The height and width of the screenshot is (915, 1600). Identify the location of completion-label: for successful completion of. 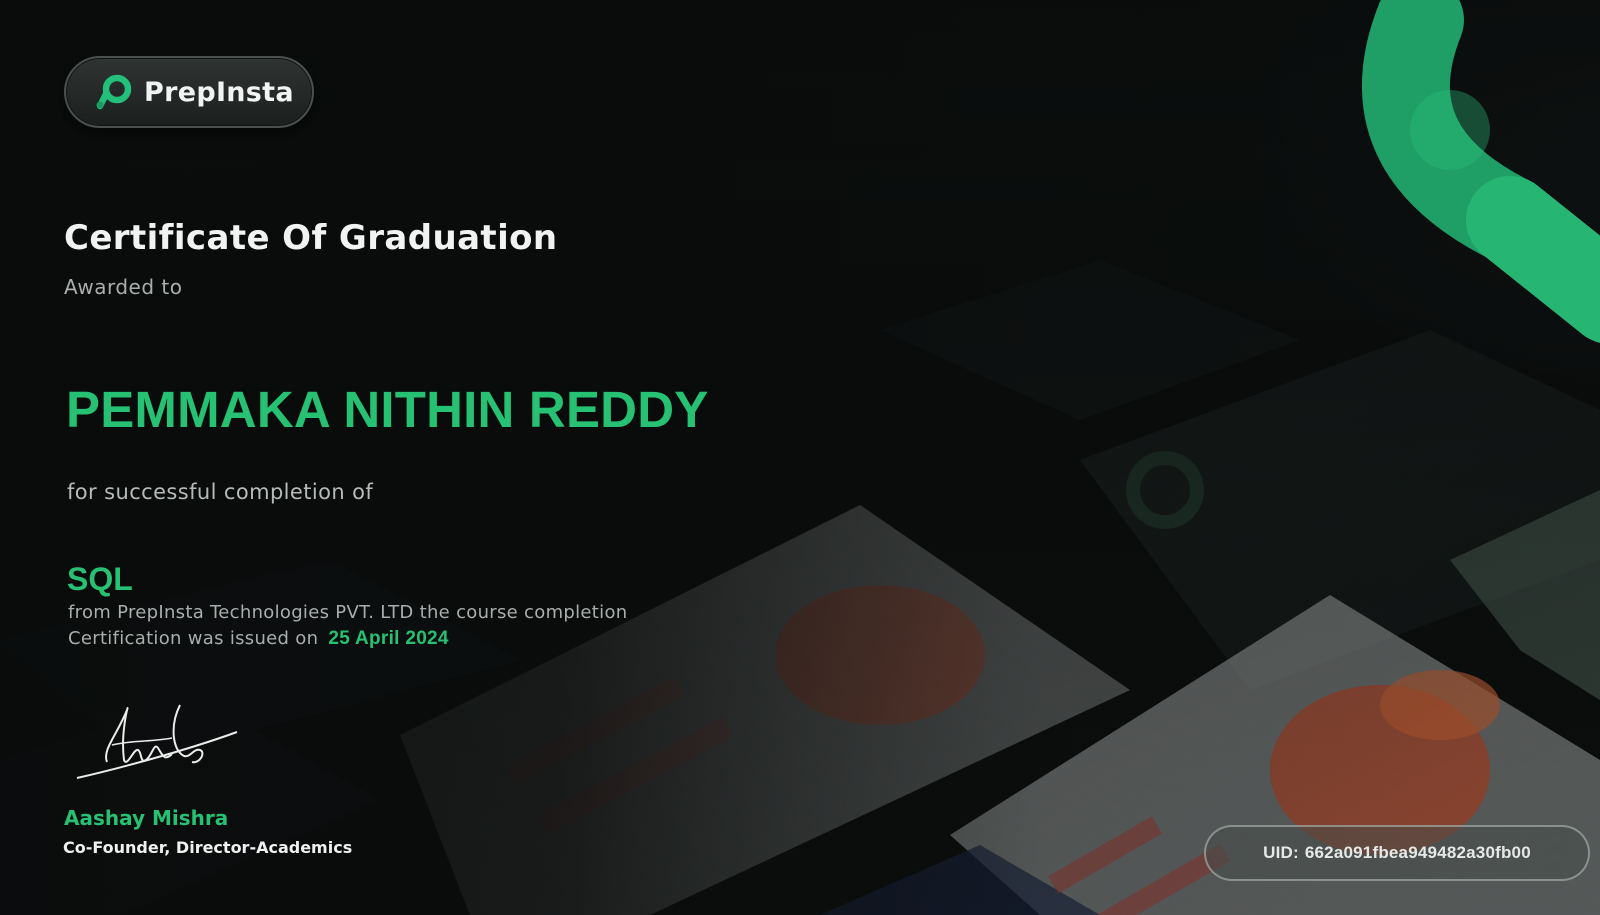
(220, 492).